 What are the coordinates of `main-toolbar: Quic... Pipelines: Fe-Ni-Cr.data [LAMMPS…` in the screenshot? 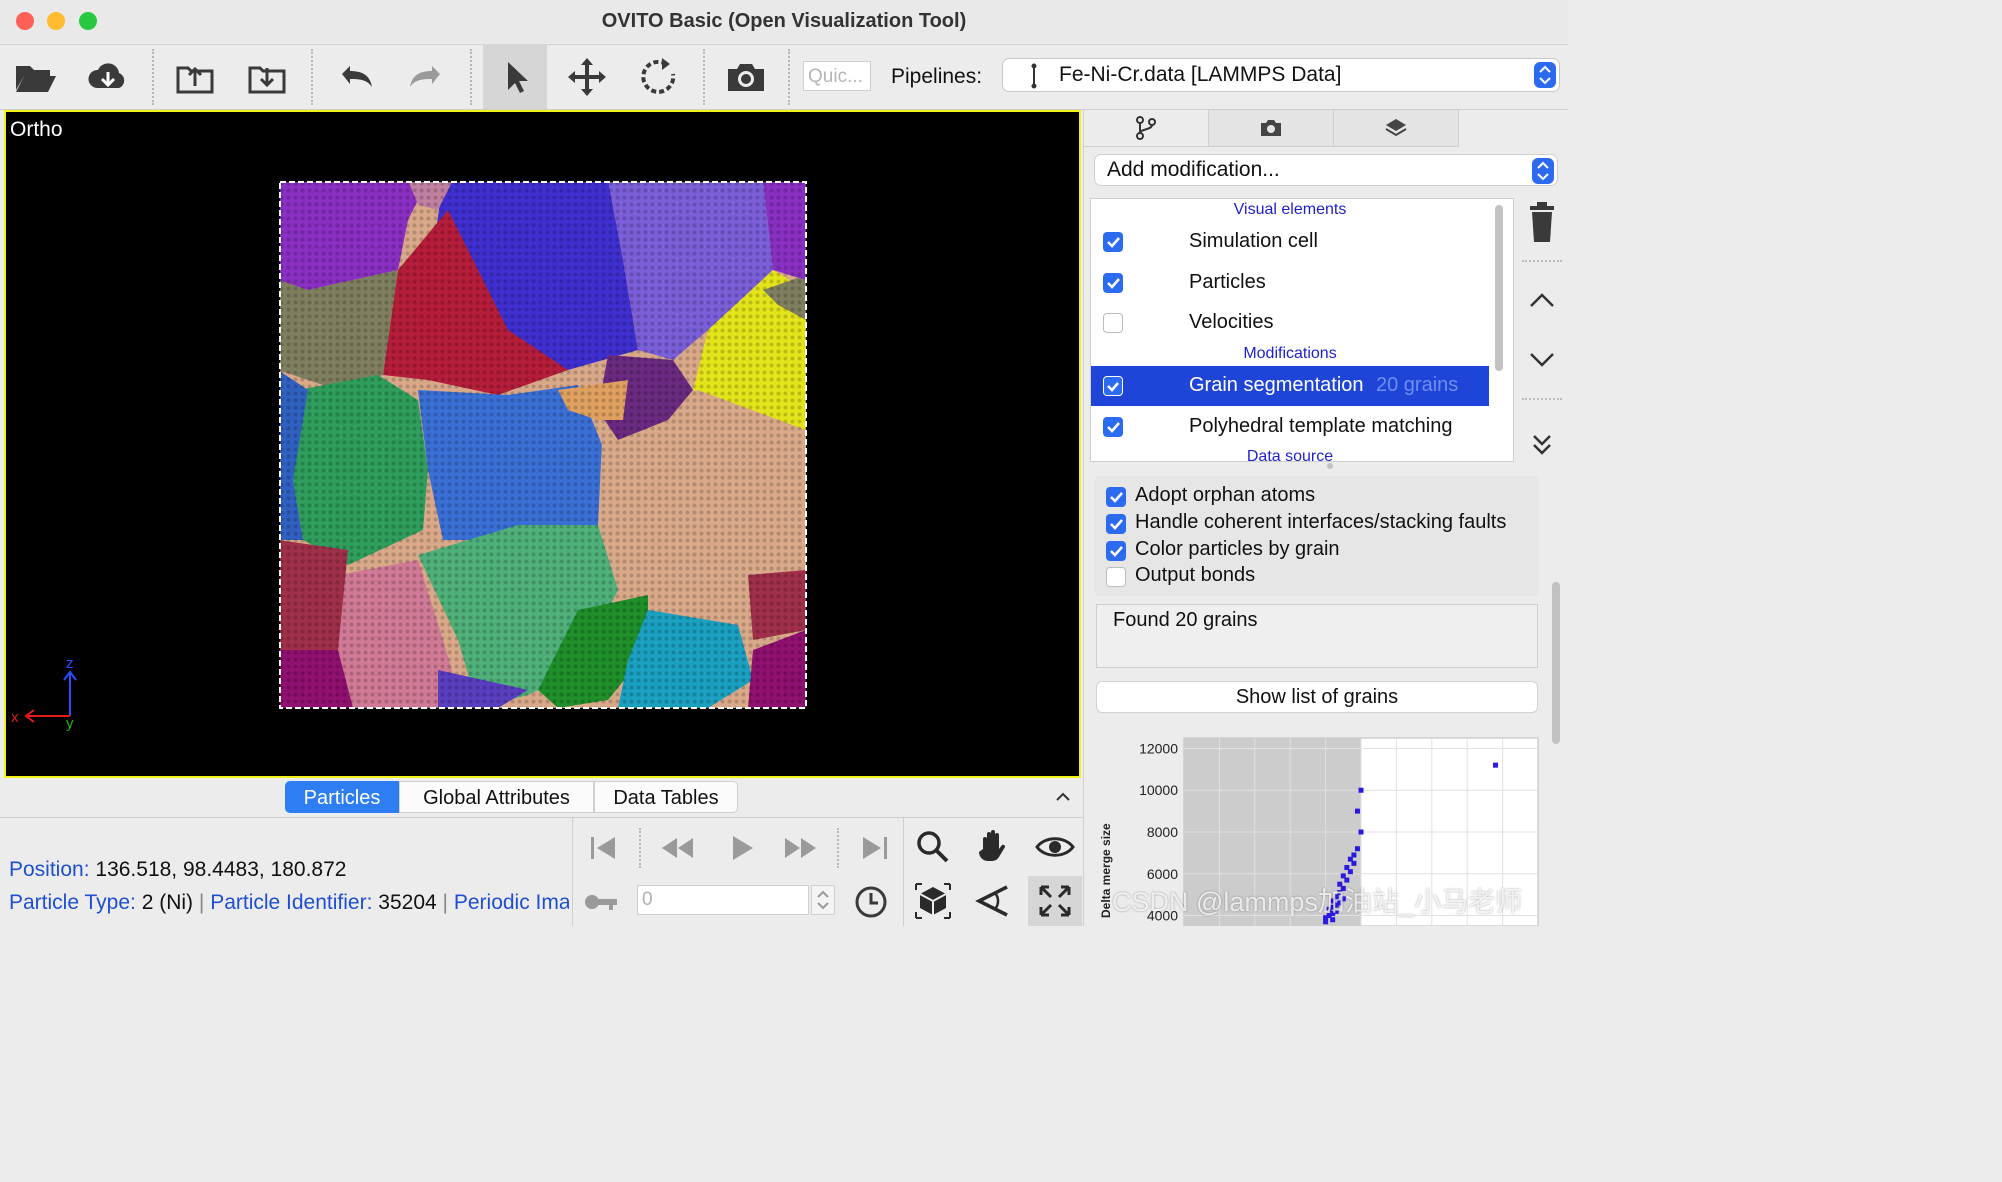 It's located at (784, 77).